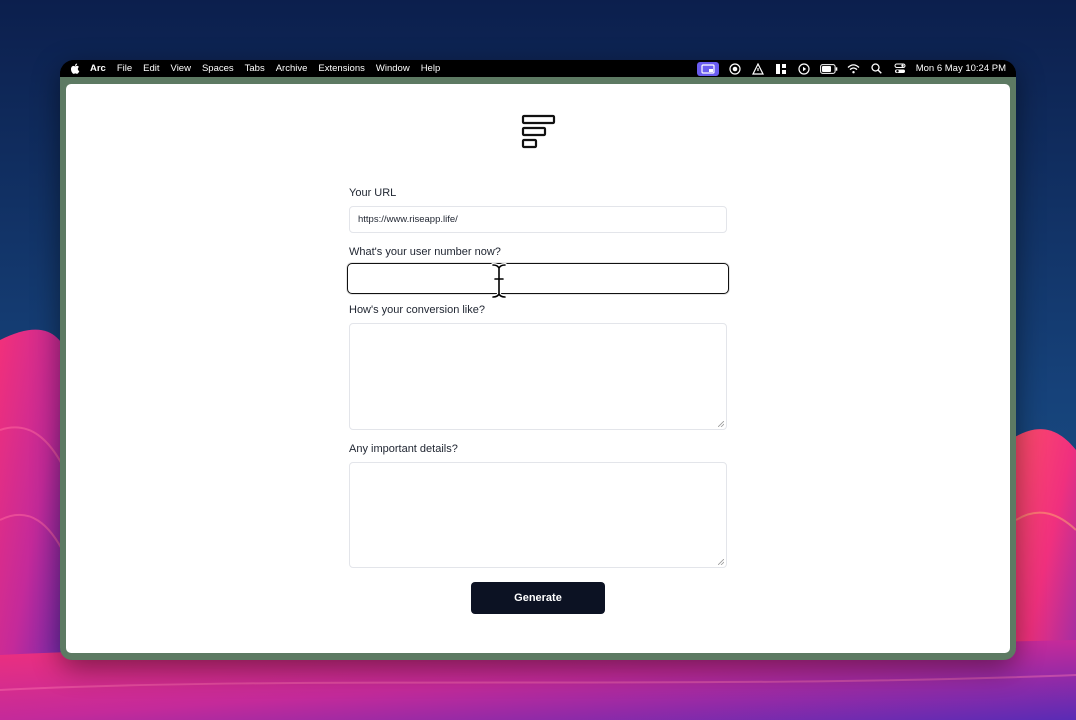 The width and height of the screenshot is (1076, 720). What do you see at coordinates (538, 278) in the screenshot?
I see `user-number-input` at bounding box center [538, 278].